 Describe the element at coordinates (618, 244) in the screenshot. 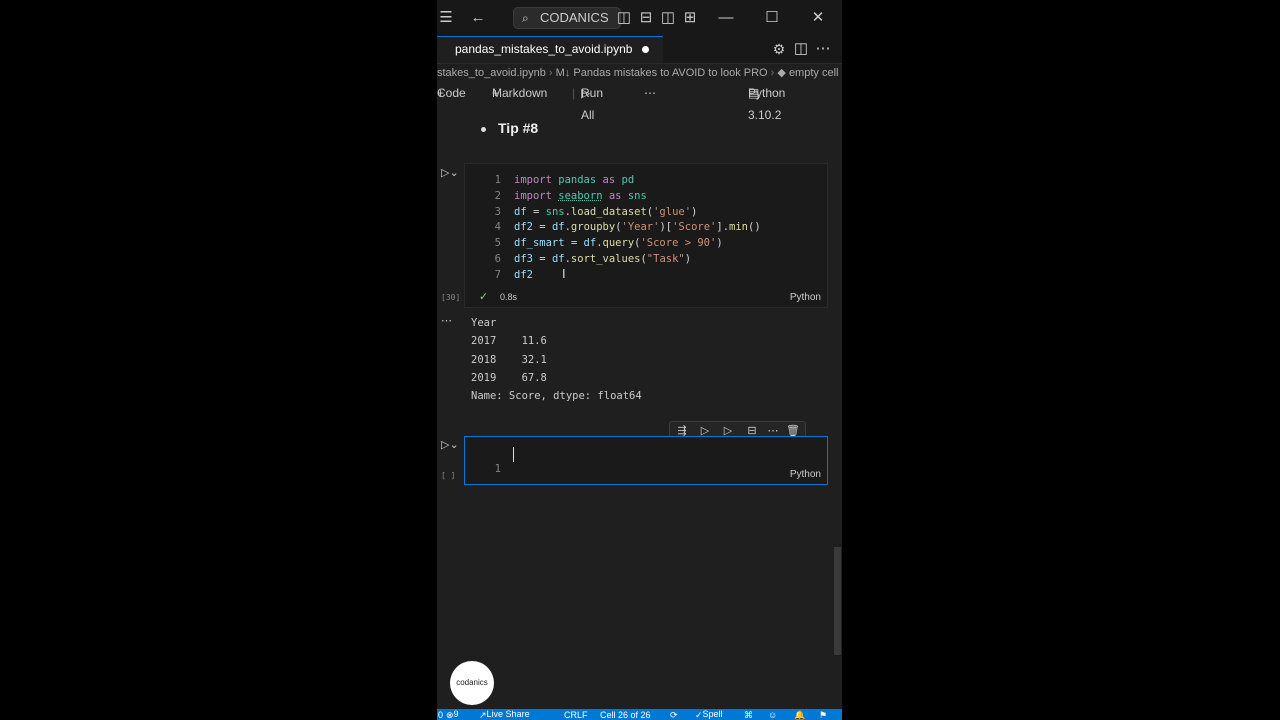

I see `code-text: df_smart = df.query('Score > 90')` at that location.